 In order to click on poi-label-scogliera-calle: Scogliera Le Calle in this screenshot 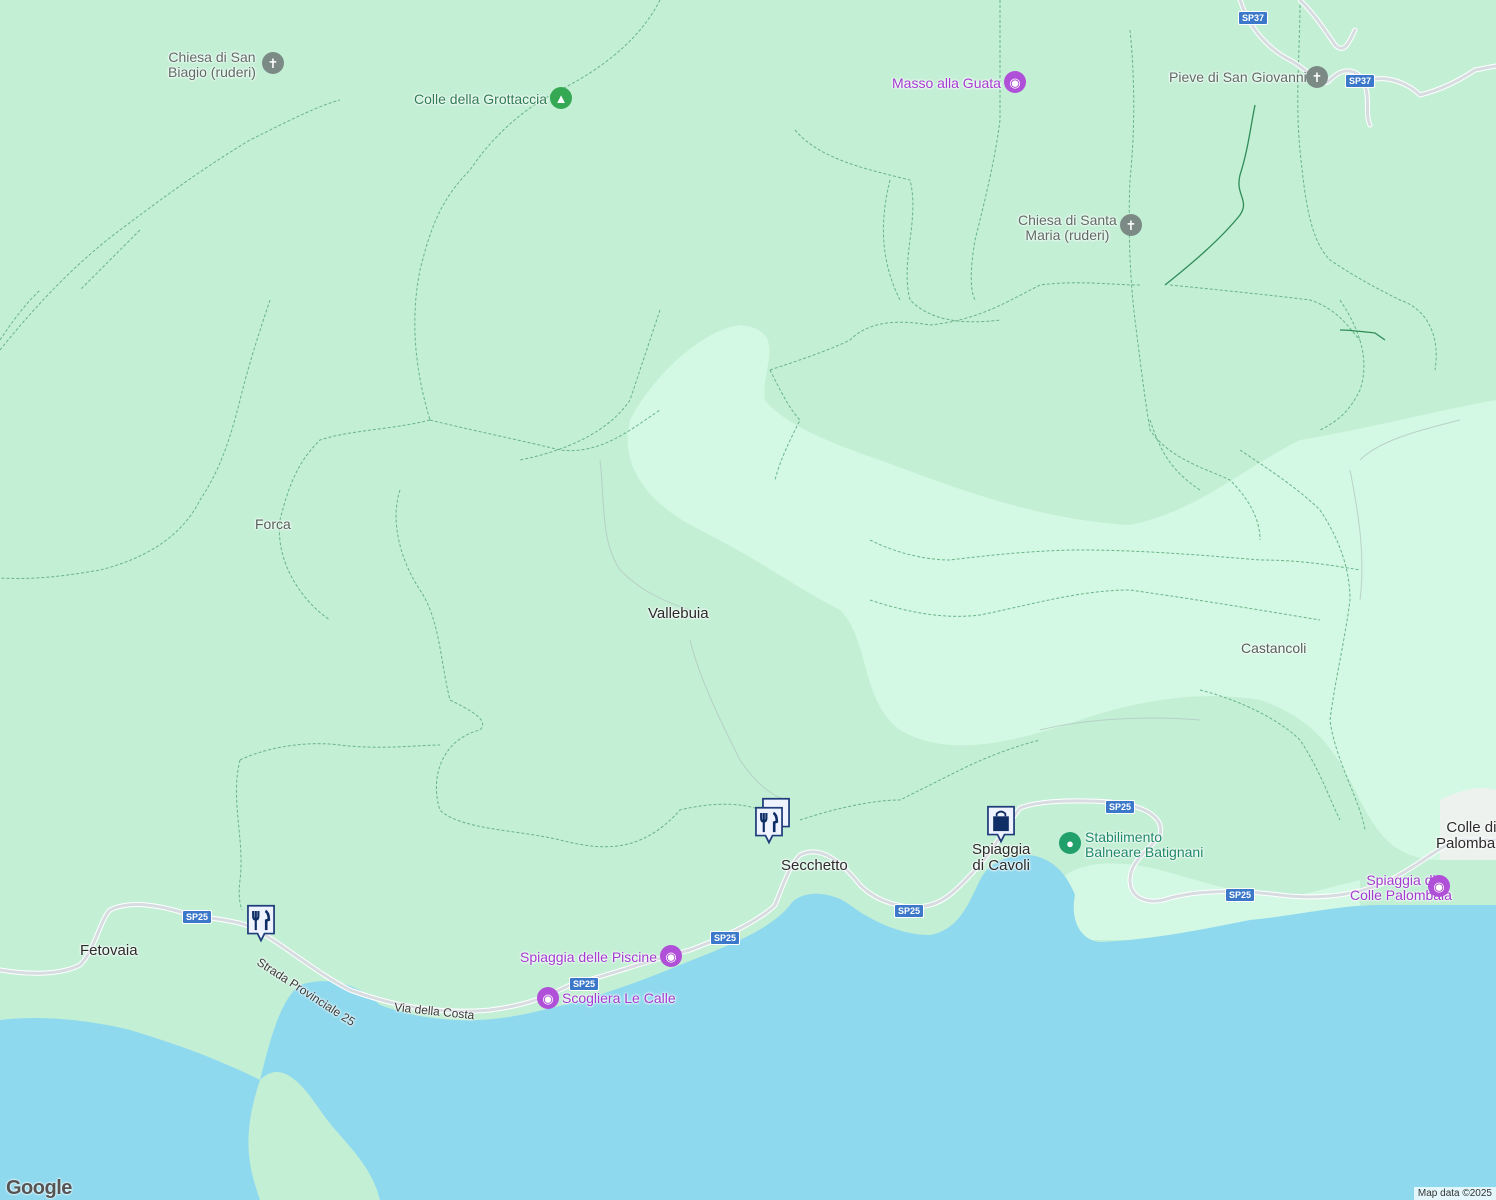, I will do `click(619, 998)`.